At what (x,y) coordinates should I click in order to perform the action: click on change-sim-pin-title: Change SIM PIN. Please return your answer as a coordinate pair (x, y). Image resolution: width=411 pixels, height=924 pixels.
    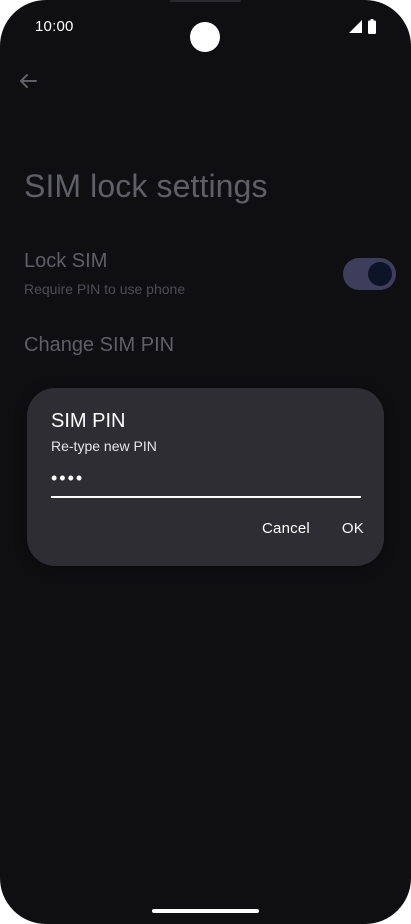
    Looking at the image, I should click on (99, 345).